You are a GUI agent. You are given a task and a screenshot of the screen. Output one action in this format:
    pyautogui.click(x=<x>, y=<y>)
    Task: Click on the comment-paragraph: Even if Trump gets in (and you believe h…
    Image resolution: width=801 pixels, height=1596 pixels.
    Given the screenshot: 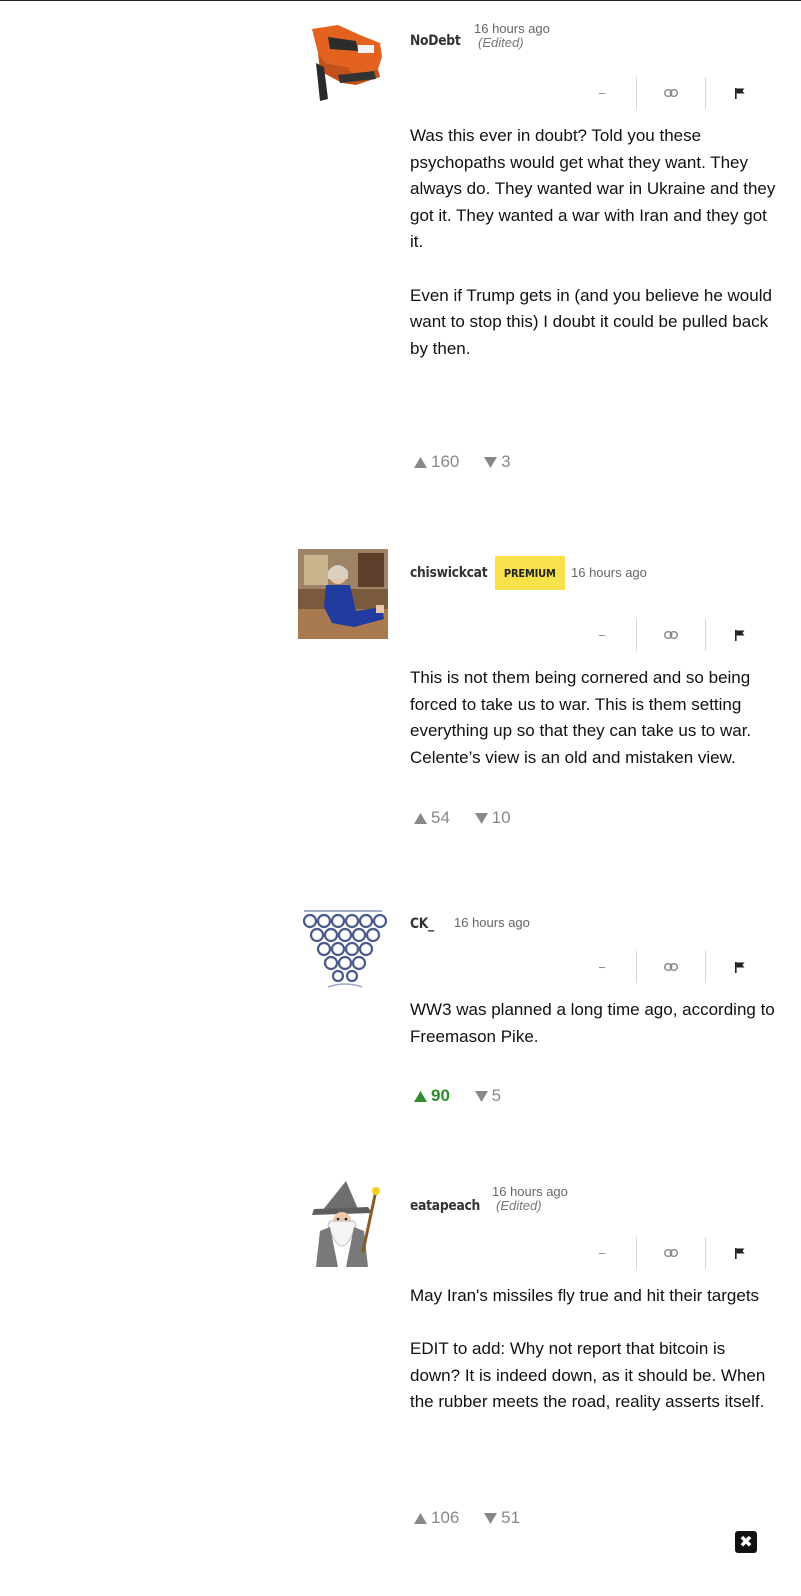 What is the action you would take?
    pyautogui.click(x=591, y=321)
    